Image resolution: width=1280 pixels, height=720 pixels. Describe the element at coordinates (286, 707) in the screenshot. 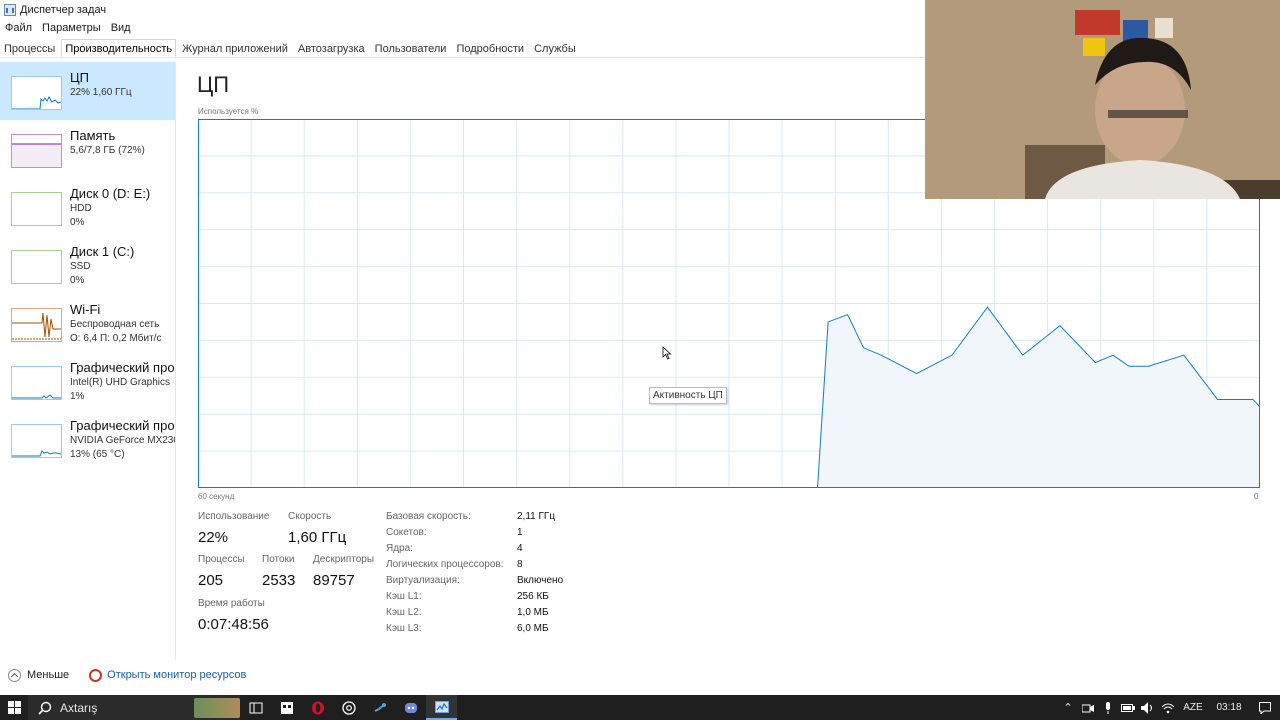

I see `store-app-icon` at that location.